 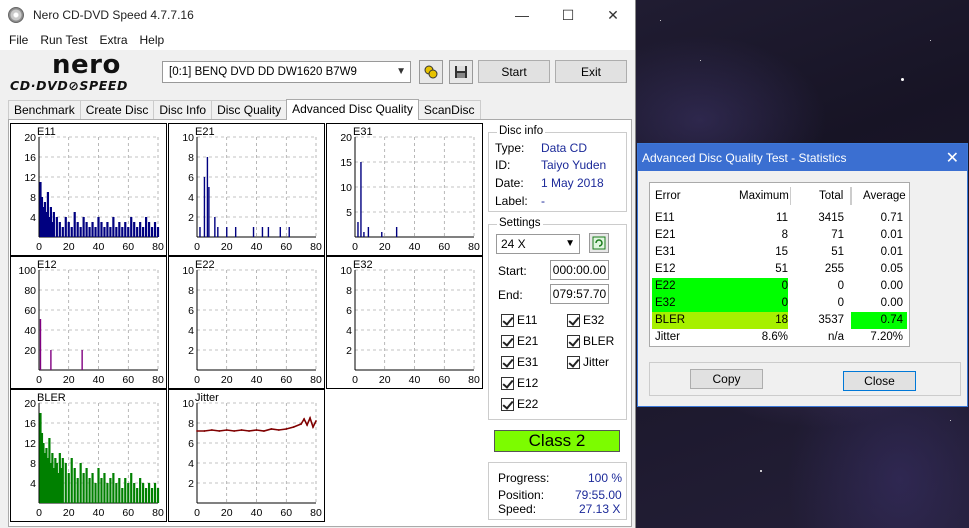 I want to click on close-window-button: ✕, so click(x=612, y=15).